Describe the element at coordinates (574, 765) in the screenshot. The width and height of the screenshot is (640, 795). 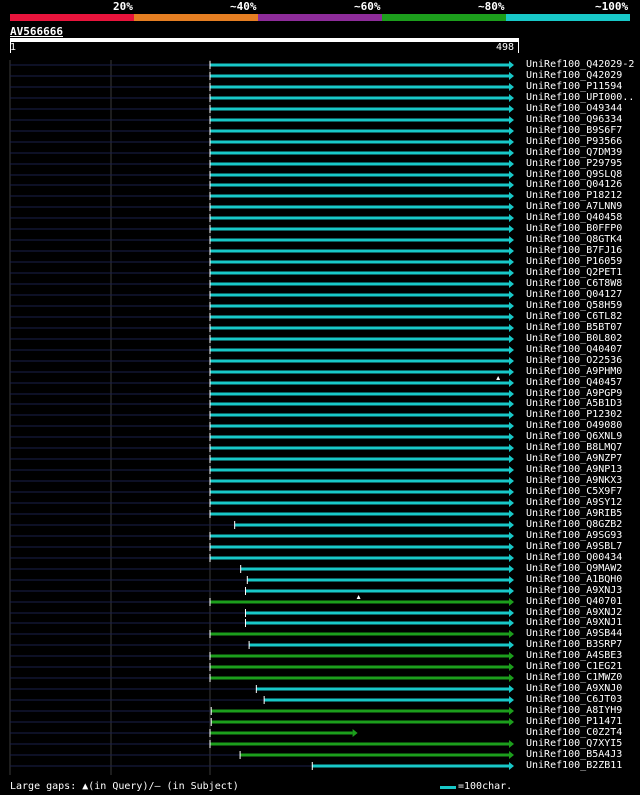
I see `hit-label: UniRef100_B2ZB11` at that location.